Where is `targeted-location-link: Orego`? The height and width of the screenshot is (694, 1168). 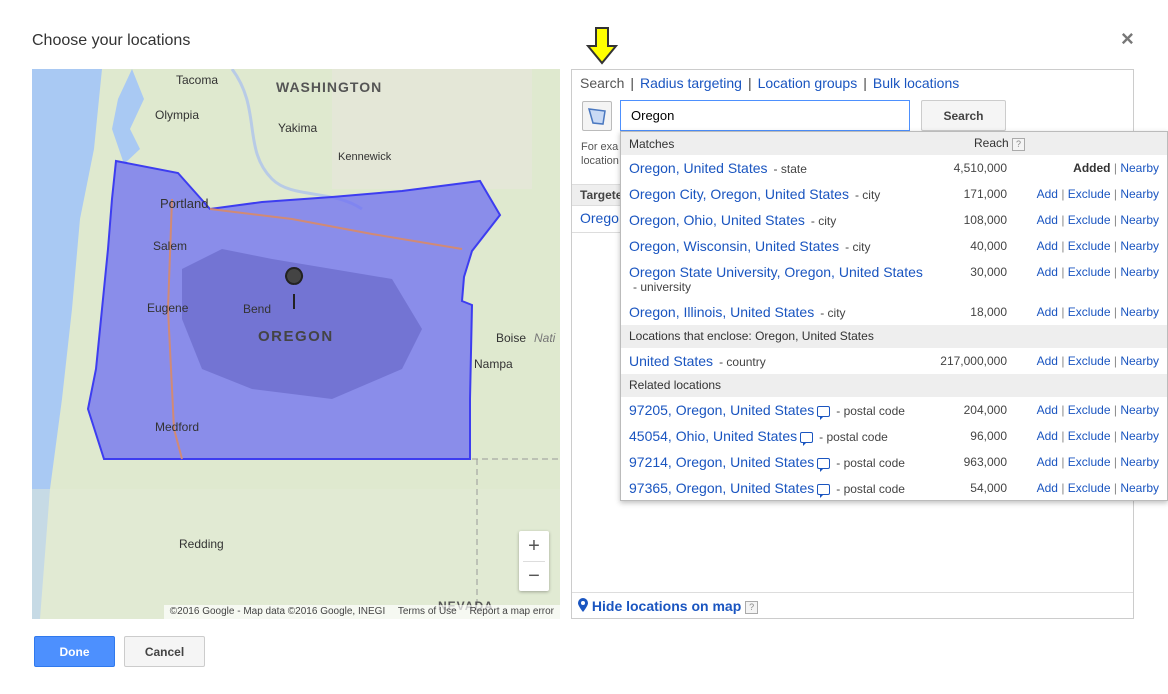 targeted-location-link: Orego is located at coordinates (599, 218).